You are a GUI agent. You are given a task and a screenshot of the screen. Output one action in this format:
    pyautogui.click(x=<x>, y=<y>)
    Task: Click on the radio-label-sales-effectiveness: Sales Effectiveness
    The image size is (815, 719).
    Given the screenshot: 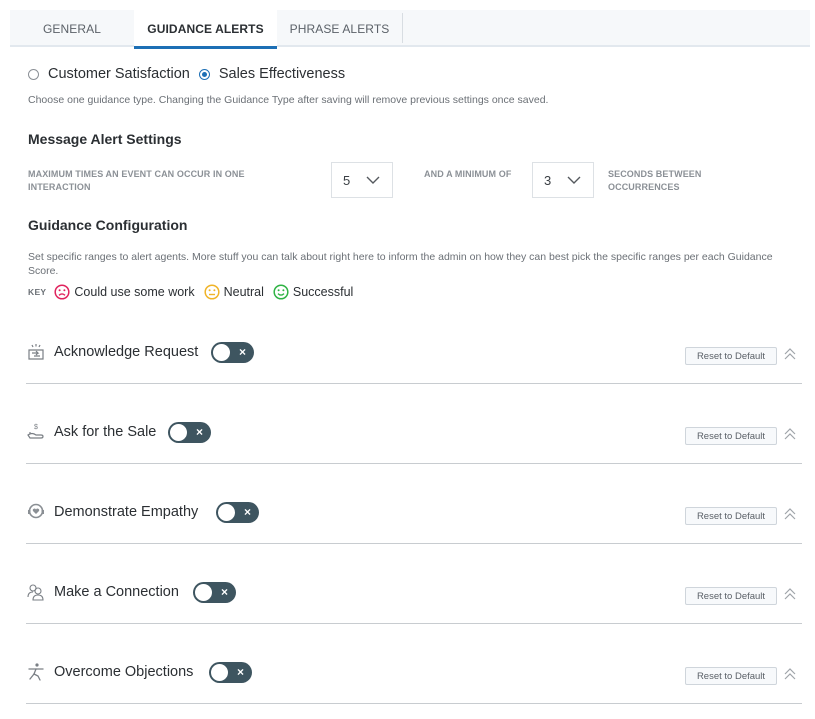 What is the action you would take?
    pyautogui.click(x=282, y=74)
    